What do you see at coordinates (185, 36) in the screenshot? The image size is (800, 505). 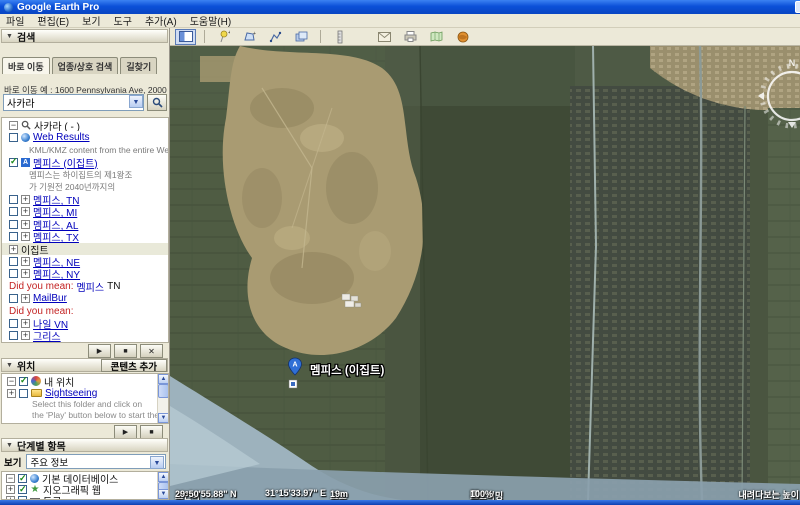 I see `toggle-sidebar-button` at bounding box center [185, 36].